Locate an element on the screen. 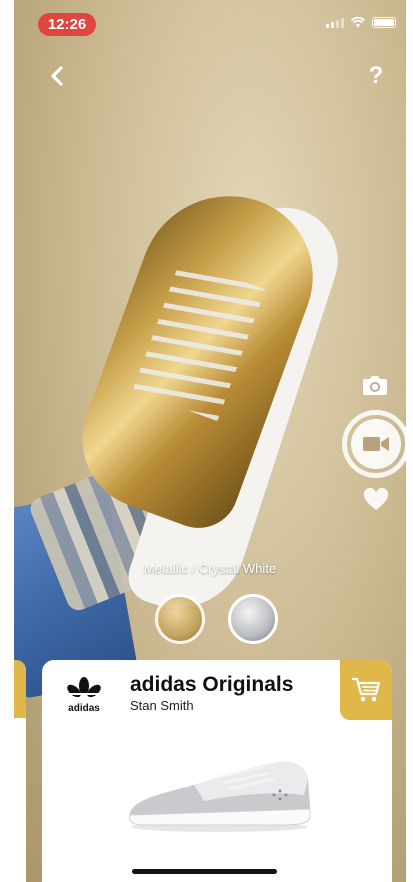  video-camera-icon is located at coordinates (376, 444).